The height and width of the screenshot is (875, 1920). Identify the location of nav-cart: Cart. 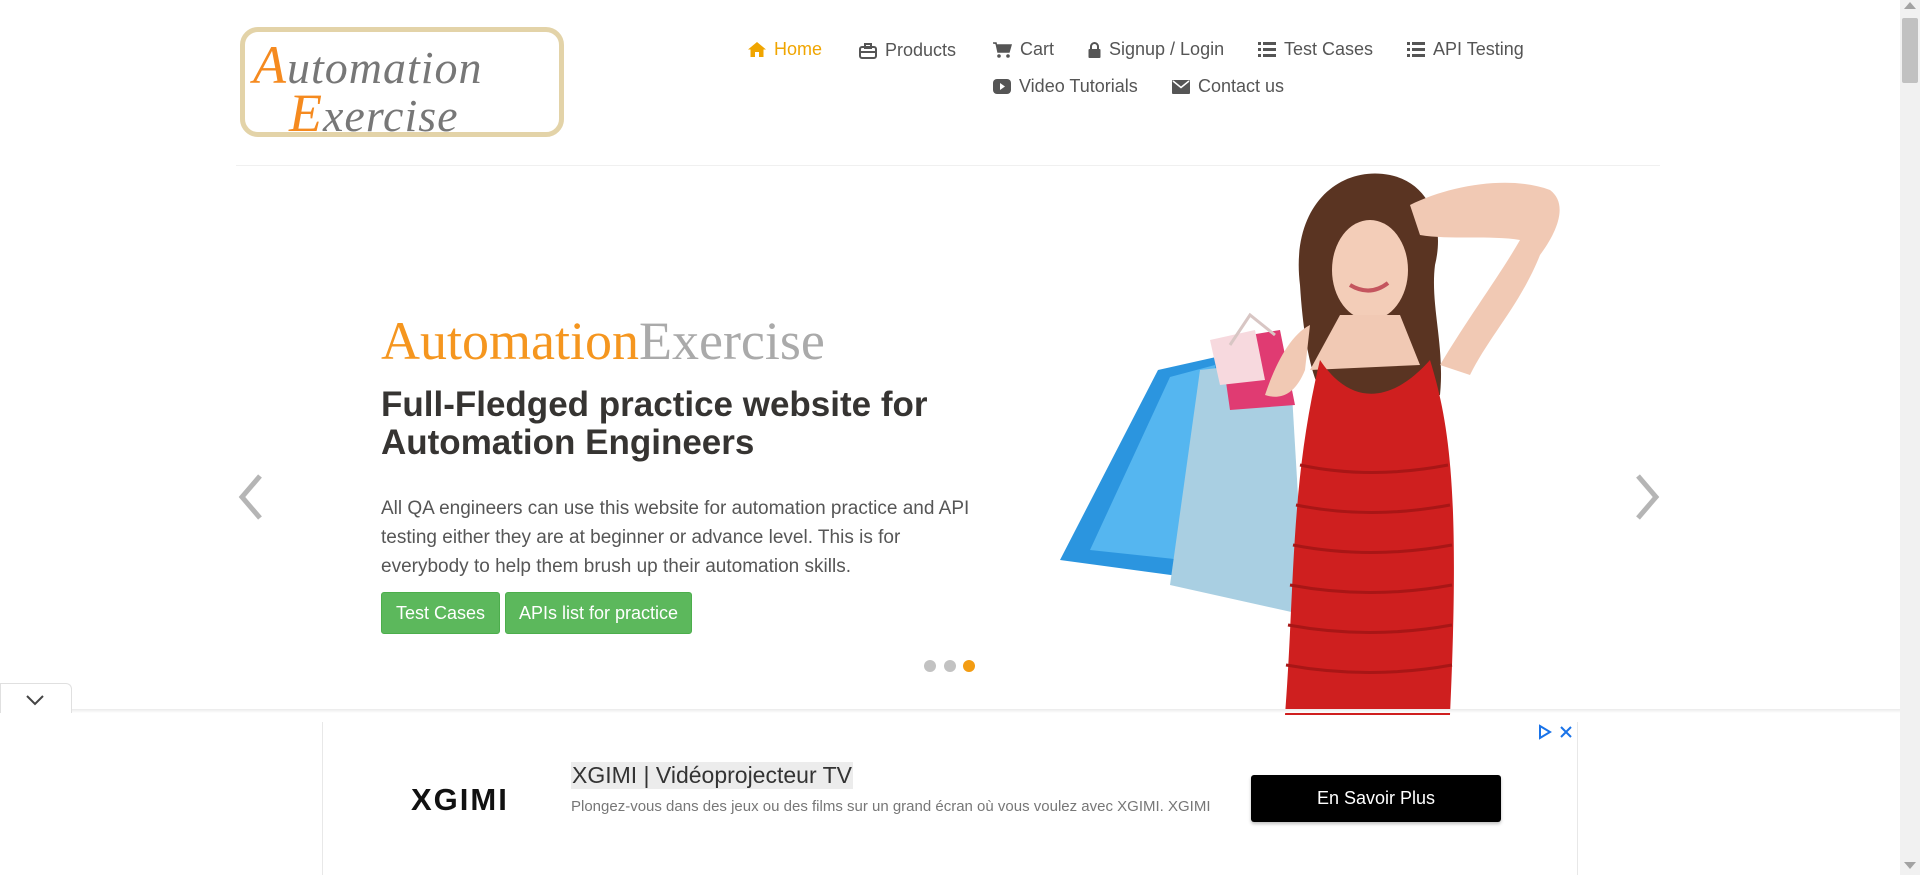
(1023, 49).